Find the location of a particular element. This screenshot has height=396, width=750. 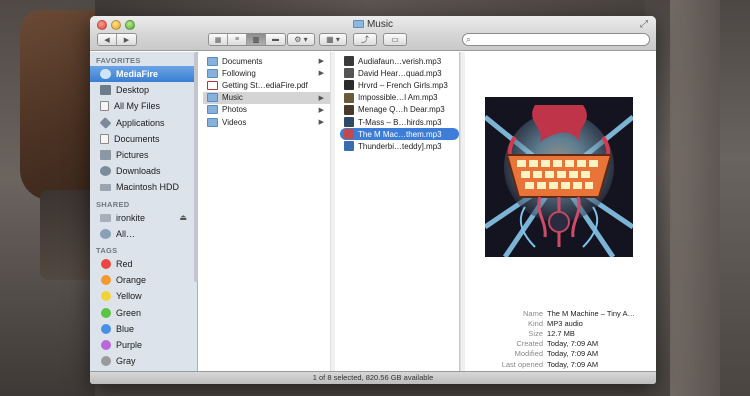

sidebar-tag-yellow: Yellow is located at coordinates (143, 296).